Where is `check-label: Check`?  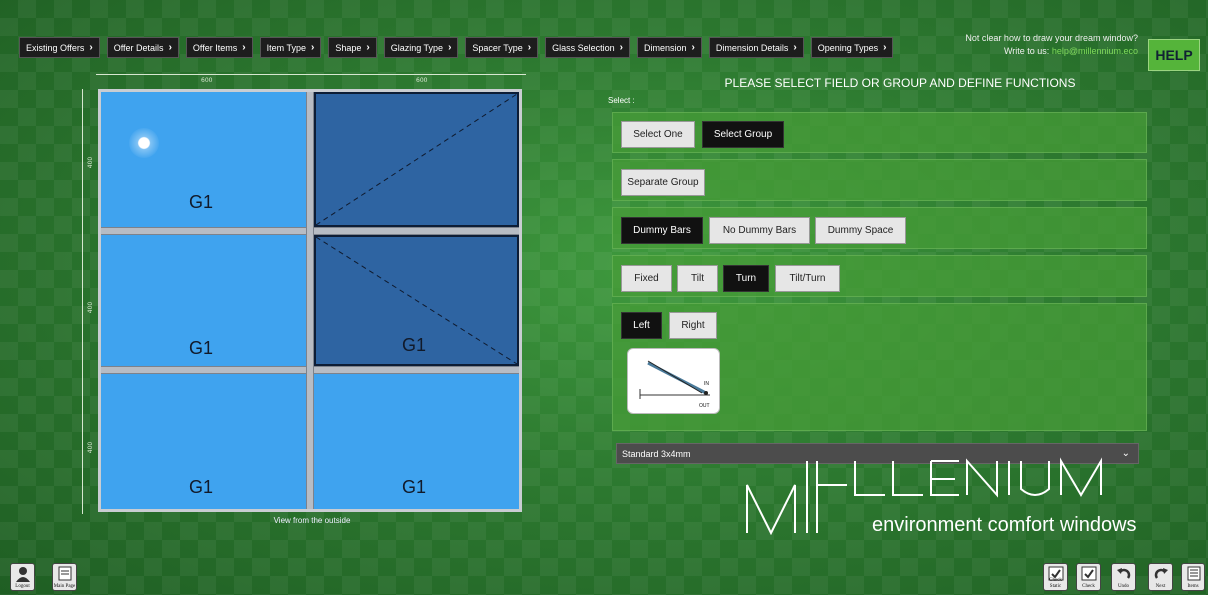
check-label: Check is located at coordinates (1088, 586).